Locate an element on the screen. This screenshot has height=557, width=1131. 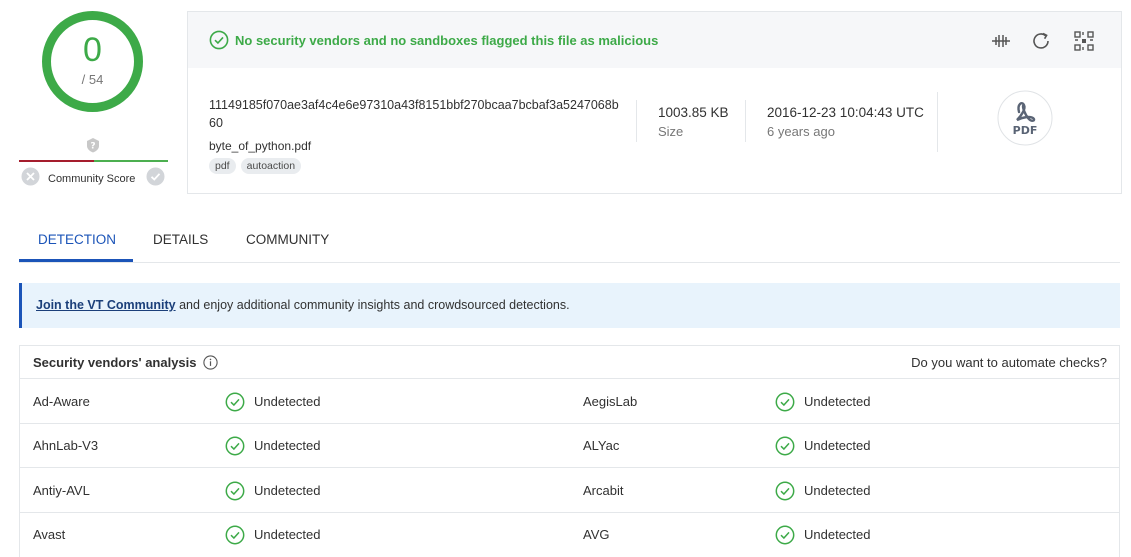
compare-icon is located at coordinates (1001, 41).